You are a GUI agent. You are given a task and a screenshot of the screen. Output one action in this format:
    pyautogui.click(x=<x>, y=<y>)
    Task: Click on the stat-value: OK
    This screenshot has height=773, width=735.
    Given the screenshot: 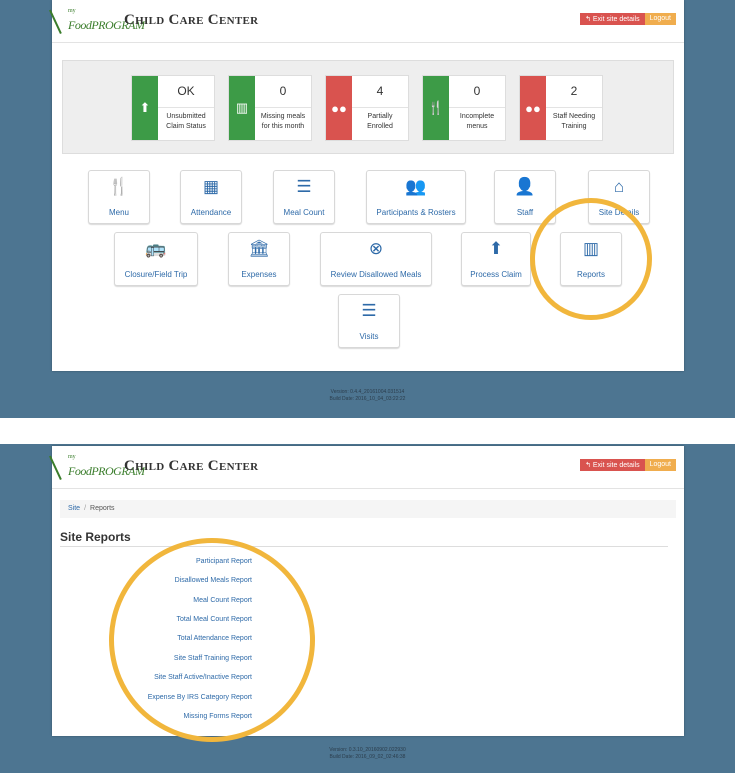 What is the action you would take?
    pyautogui.click(x=186, y=91)
    